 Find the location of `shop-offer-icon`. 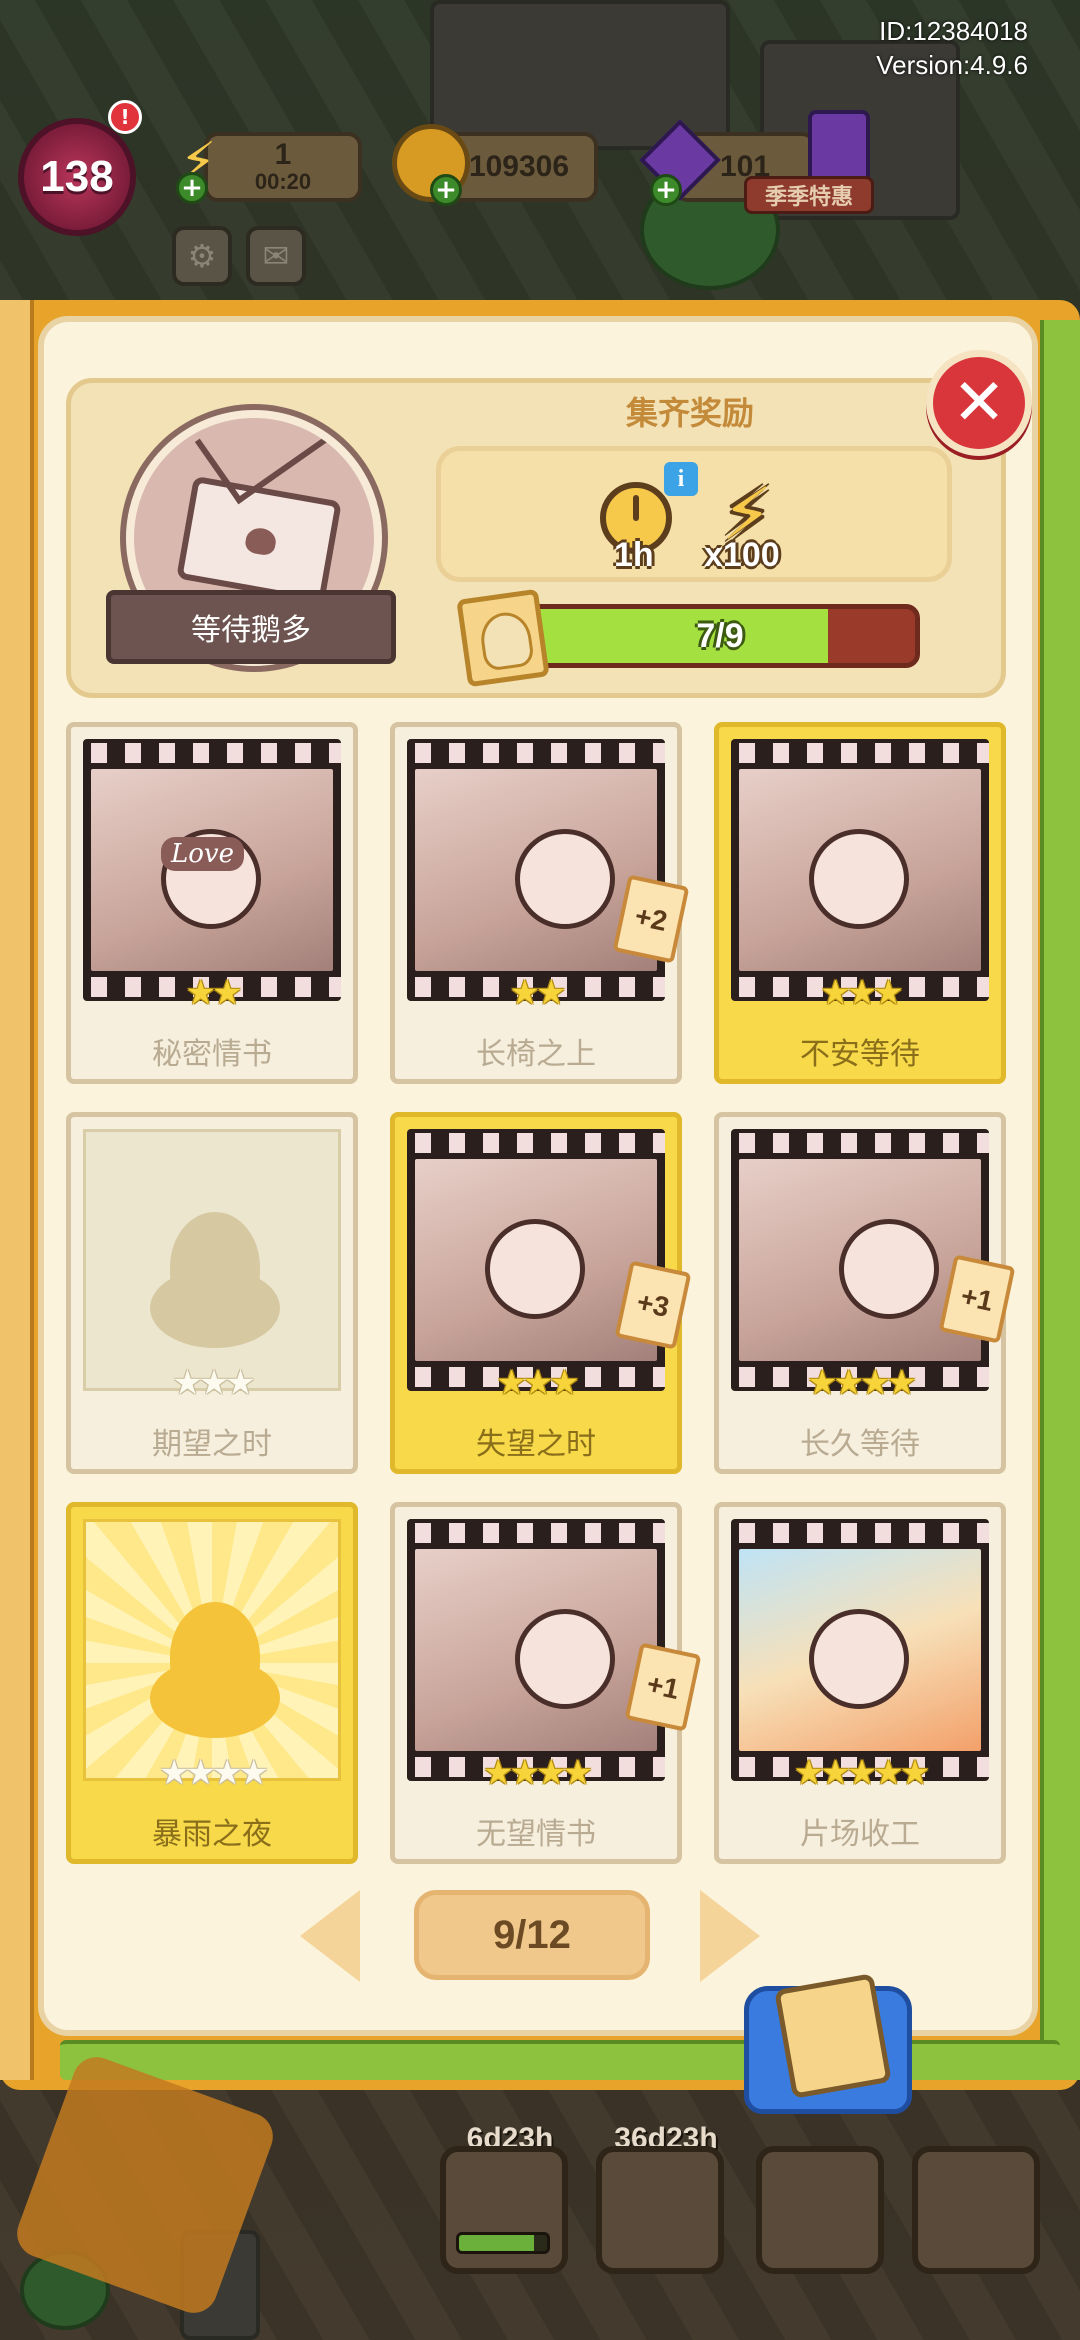

shop-offer-icon is located at coordinates (839, 148).